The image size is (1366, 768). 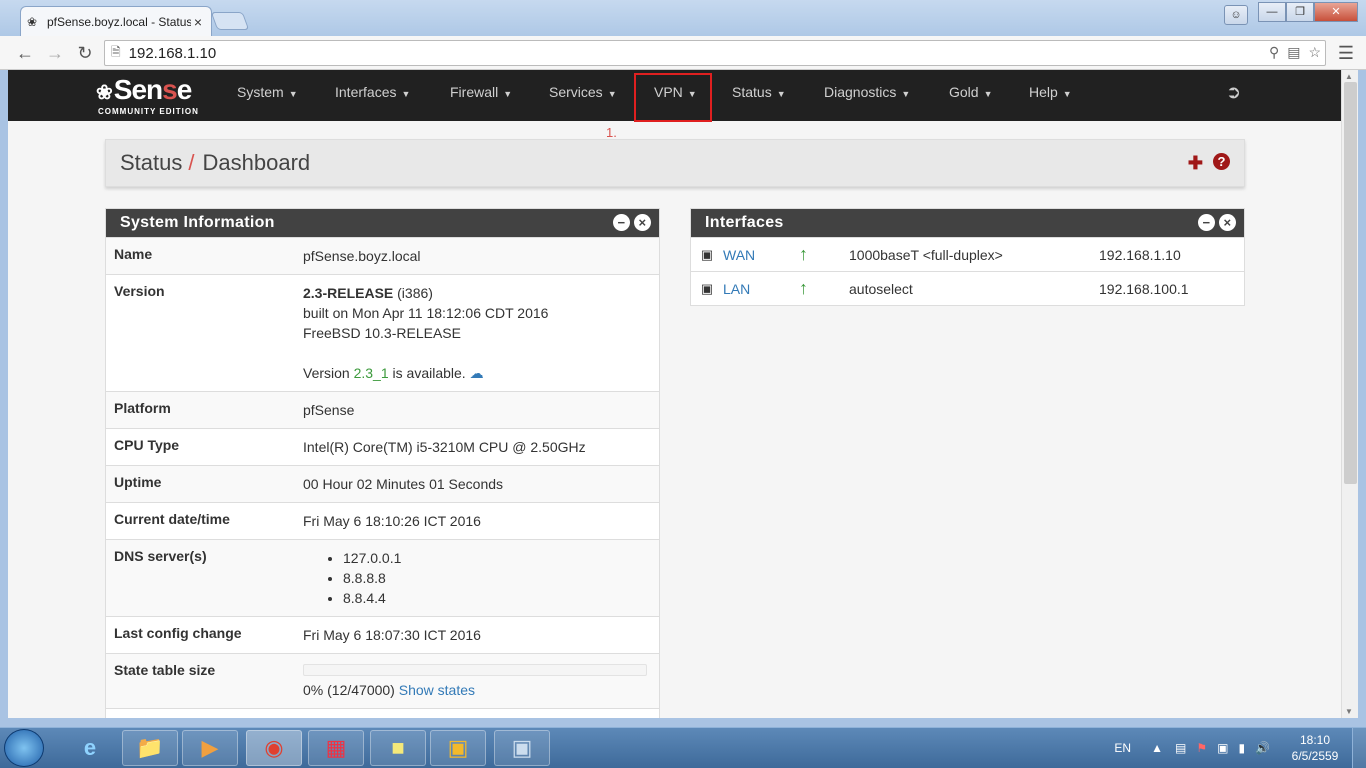 I want to click on signal-icon: ▮, so click(x=1241, y=748).